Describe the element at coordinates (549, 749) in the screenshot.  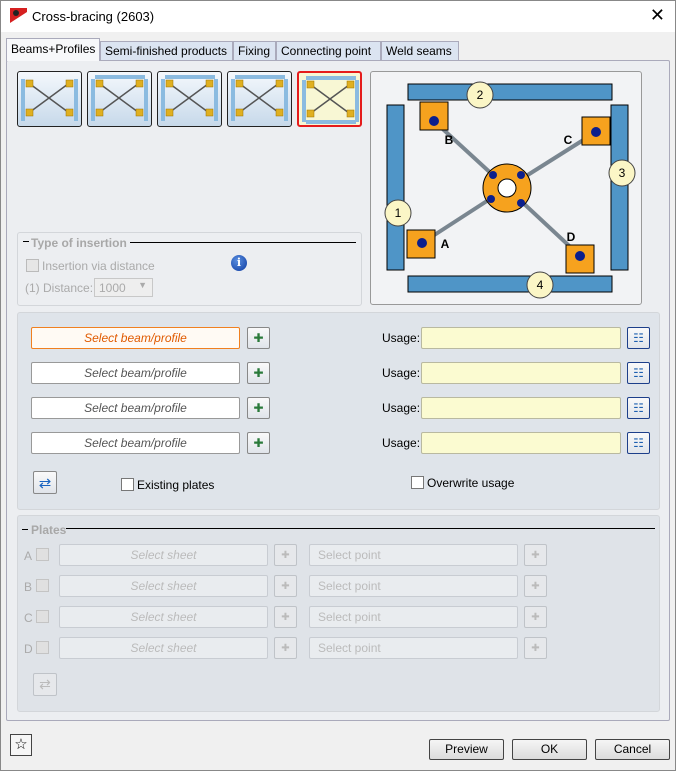
I see `ok-button: OK` at that location.